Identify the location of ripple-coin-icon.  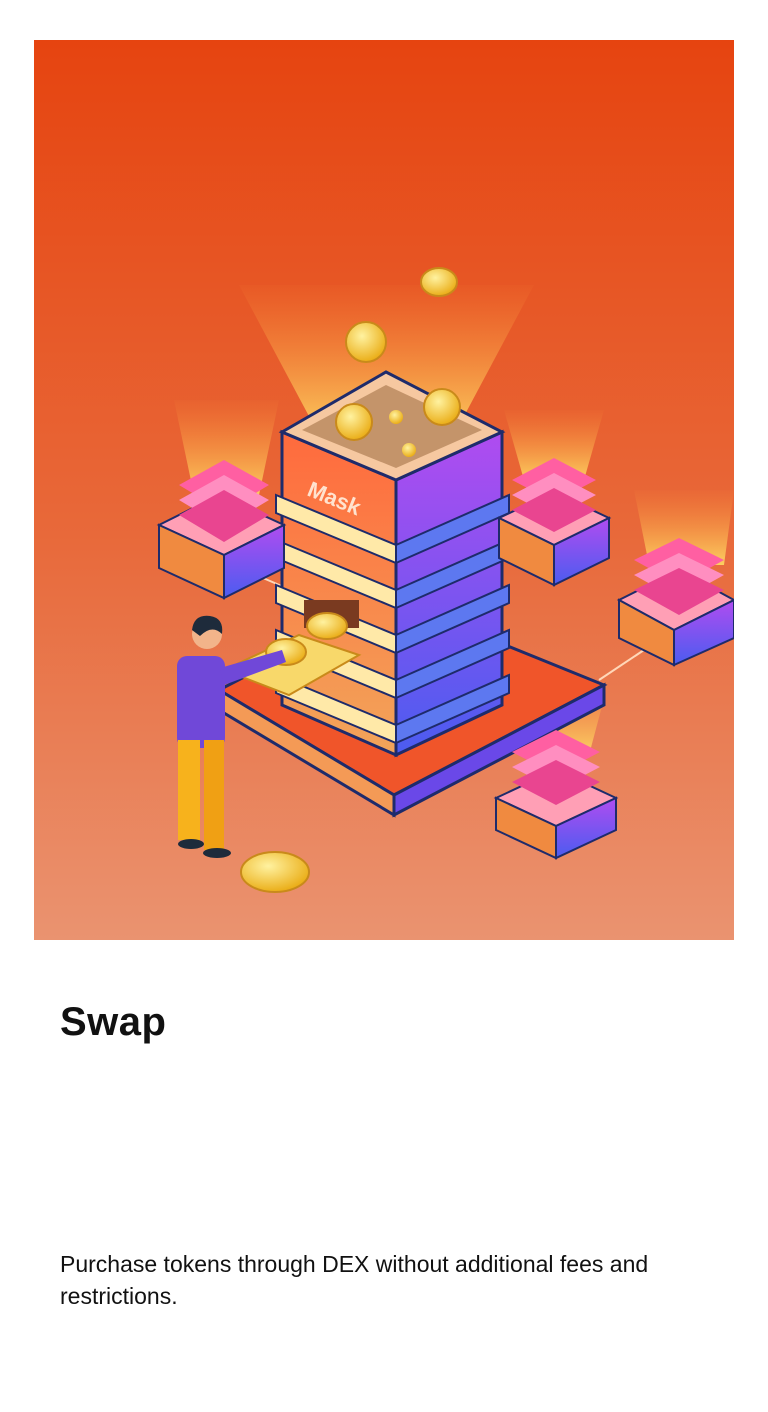
(366, 342).